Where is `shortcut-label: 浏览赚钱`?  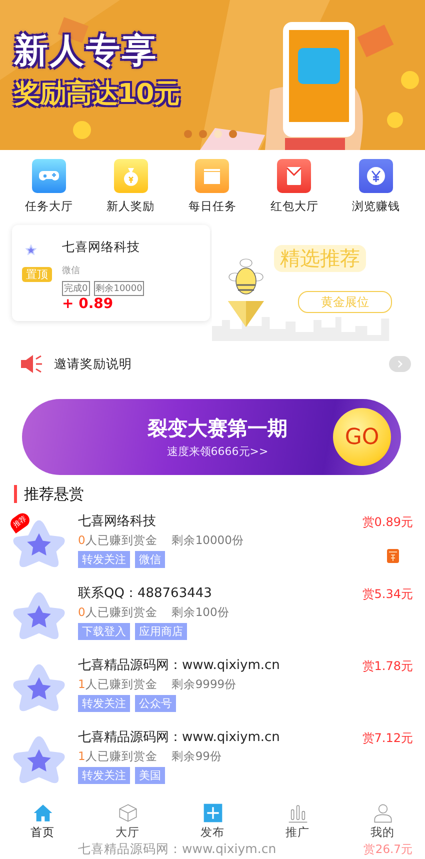
shortcut-label: 浏览赚钱 is located at coordinates (376, 206).